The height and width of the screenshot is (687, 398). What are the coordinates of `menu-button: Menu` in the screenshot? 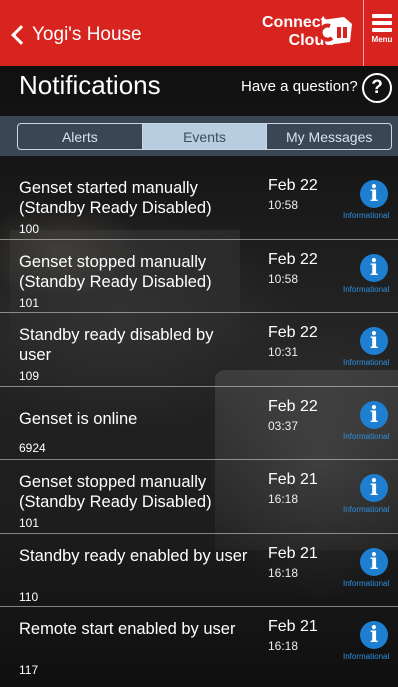 It's located at (382, 33).